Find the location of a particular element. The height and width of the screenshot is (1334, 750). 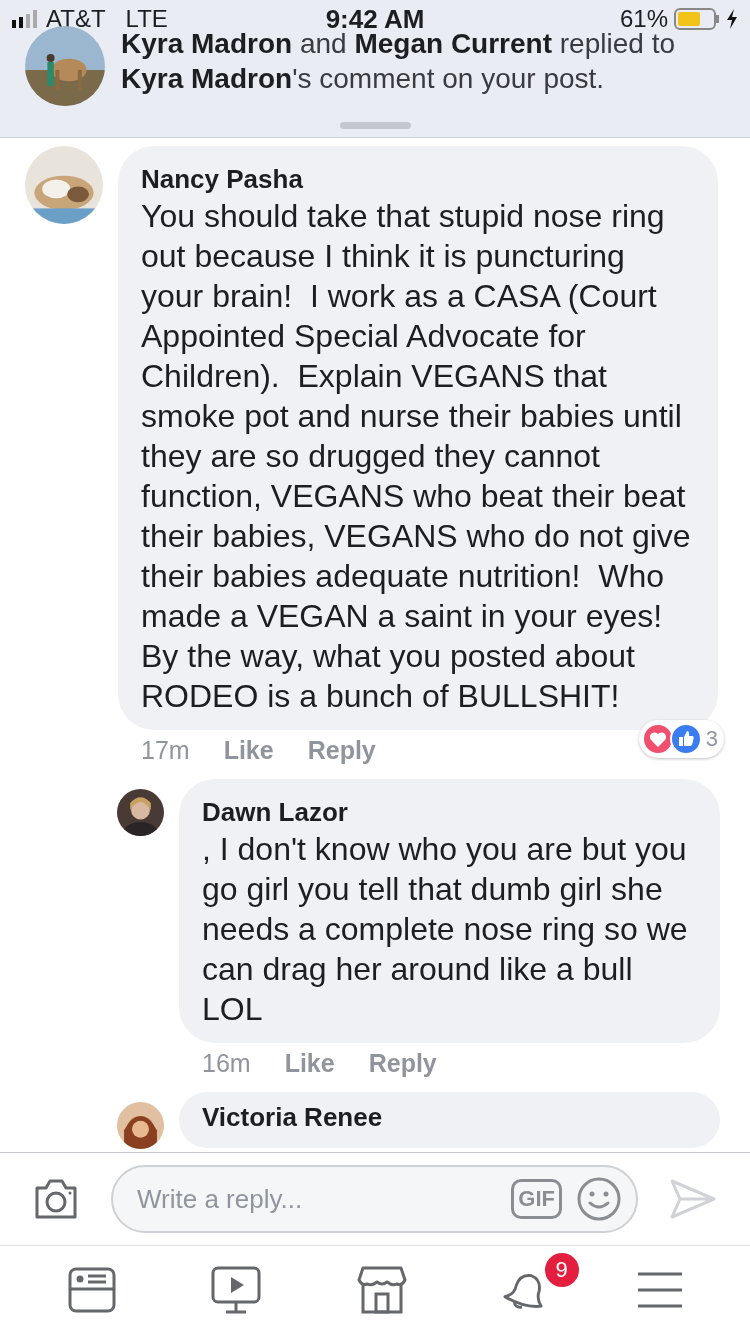

signal-icon is located at coordinates (25, 19).